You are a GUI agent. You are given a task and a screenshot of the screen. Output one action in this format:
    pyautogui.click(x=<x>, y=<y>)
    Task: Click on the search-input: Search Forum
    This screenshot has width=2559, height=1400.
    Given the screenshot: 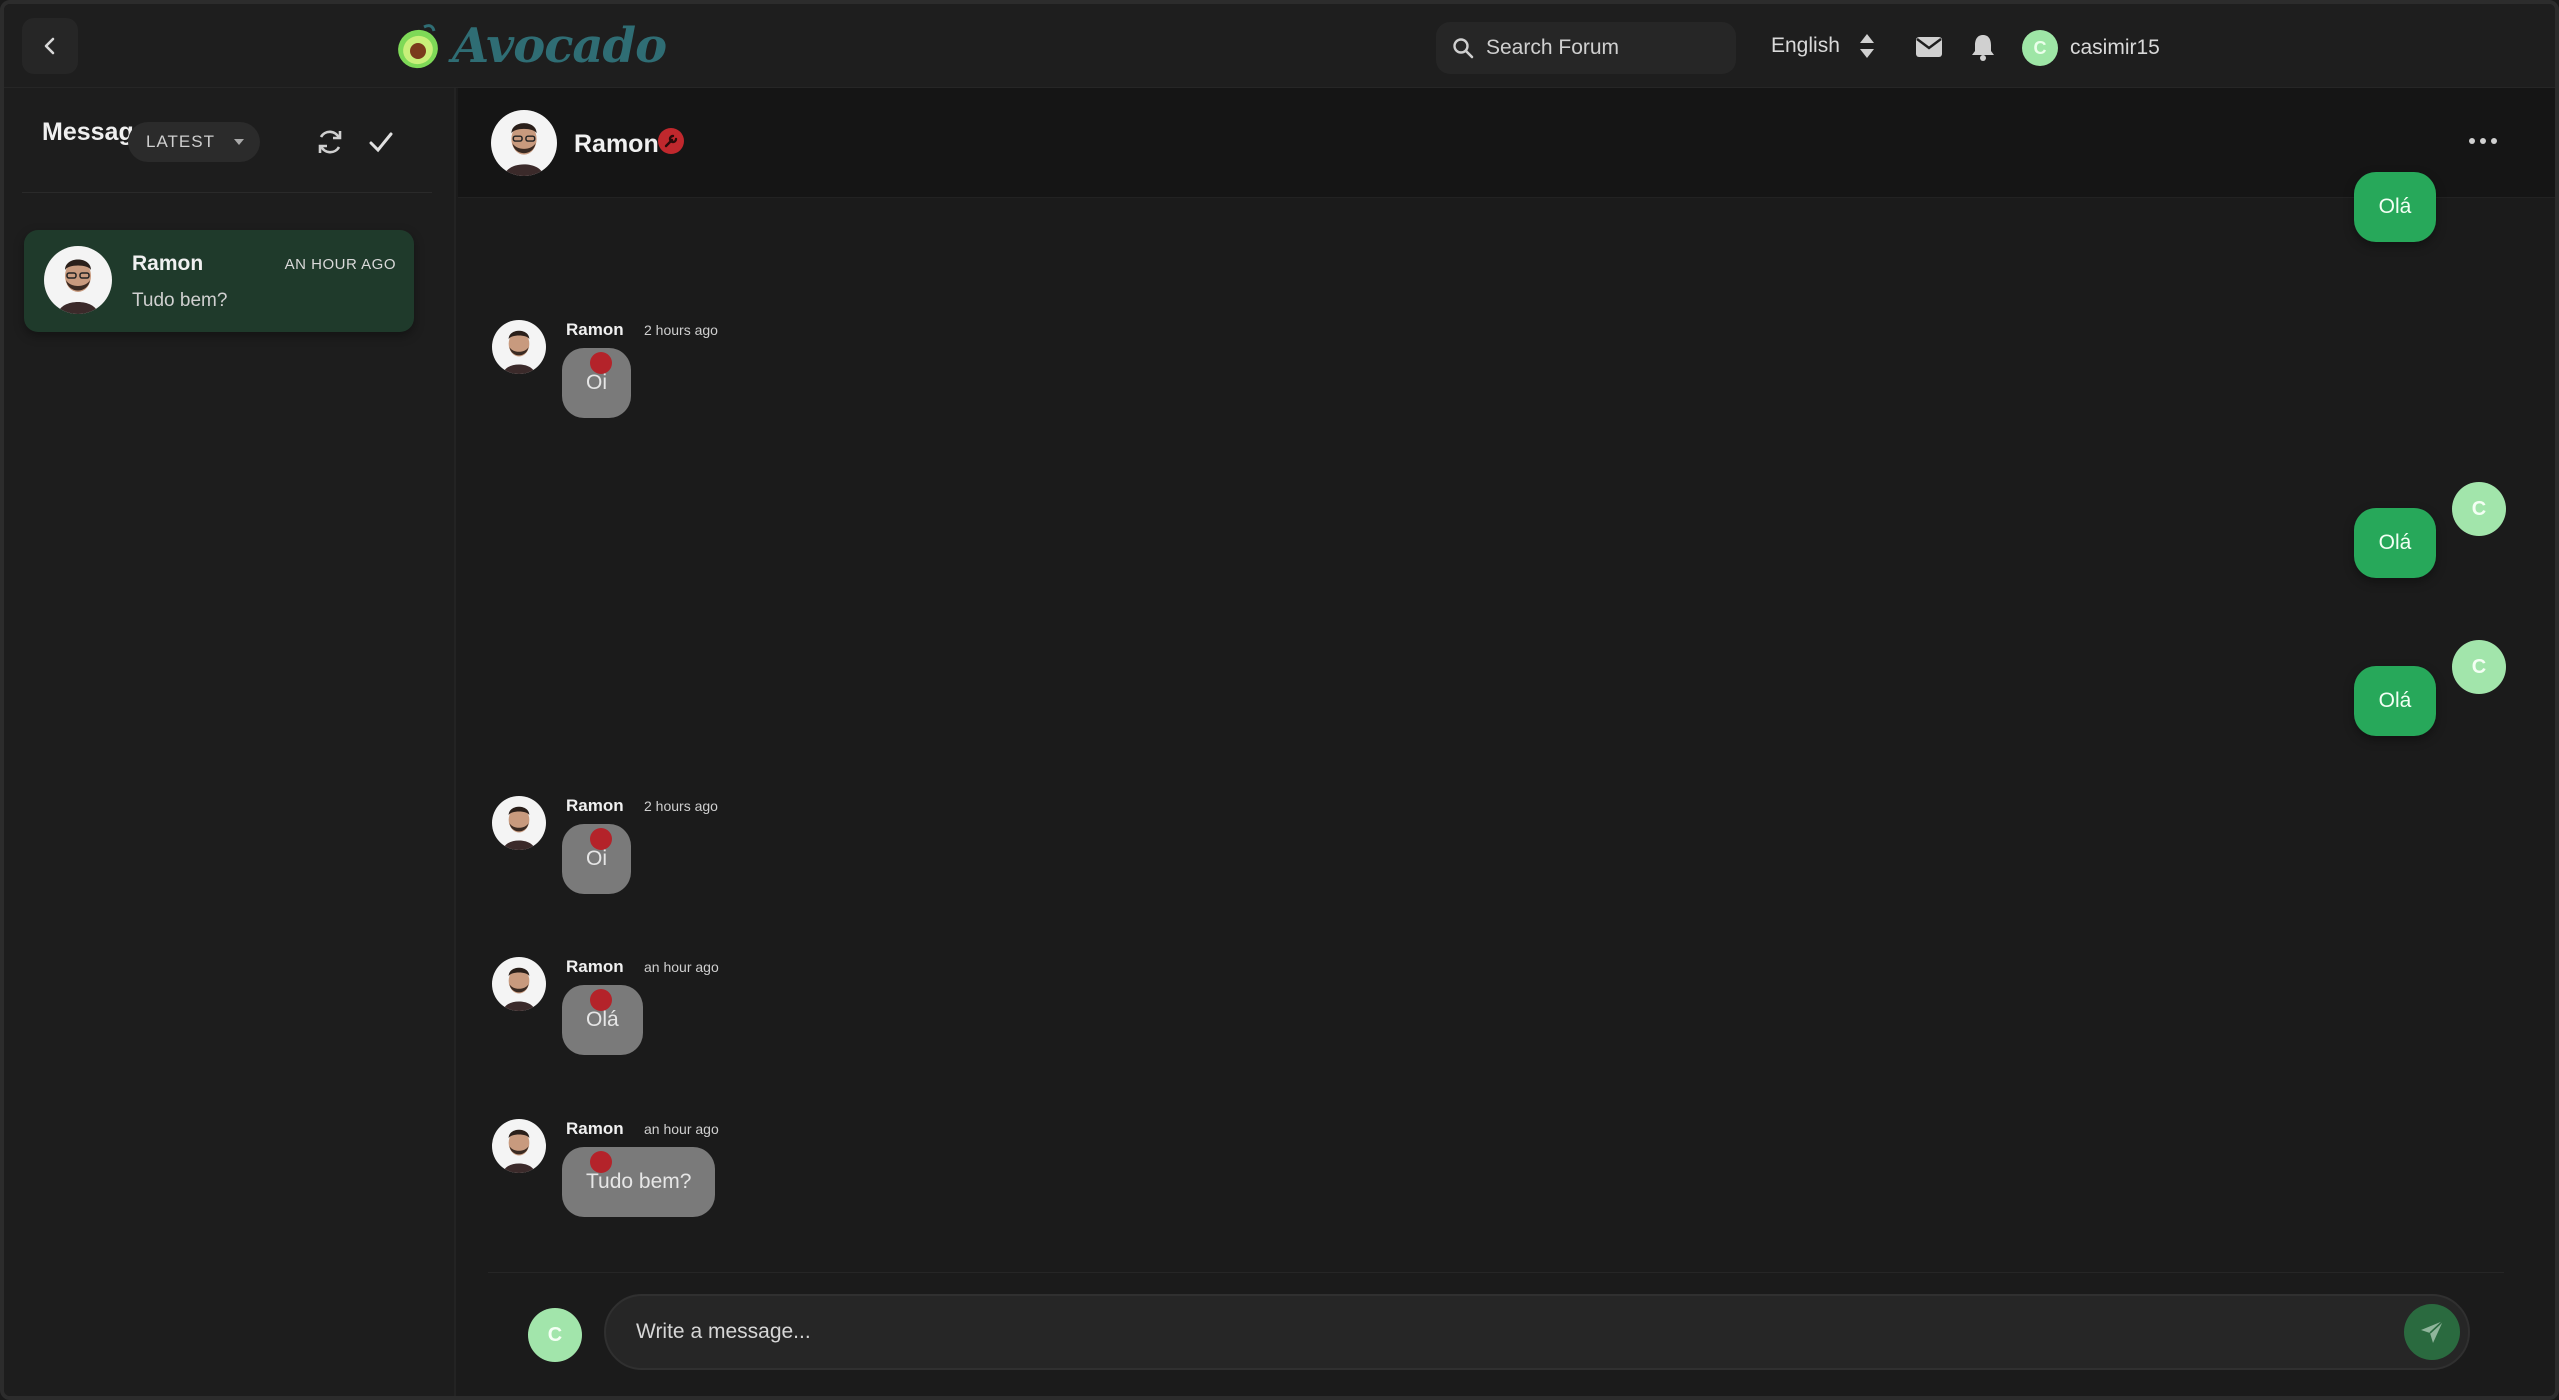 What is the action you would take?
    pyautogui.click(x=1586, y=48)
    